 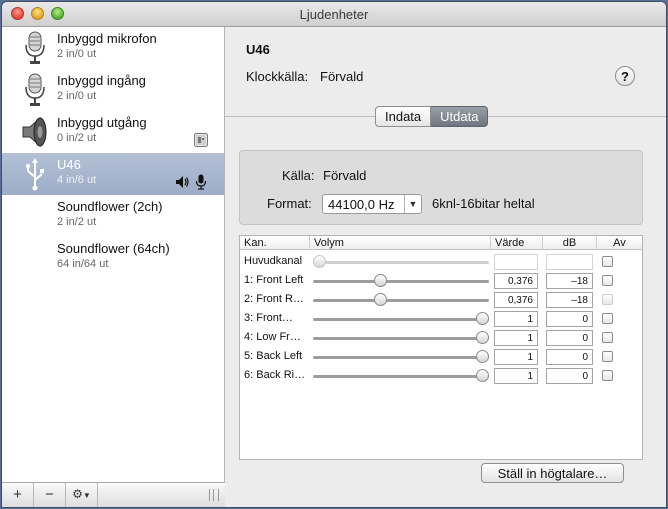 I want to click on tab-output: Utdata, so click(x=460, y=116).